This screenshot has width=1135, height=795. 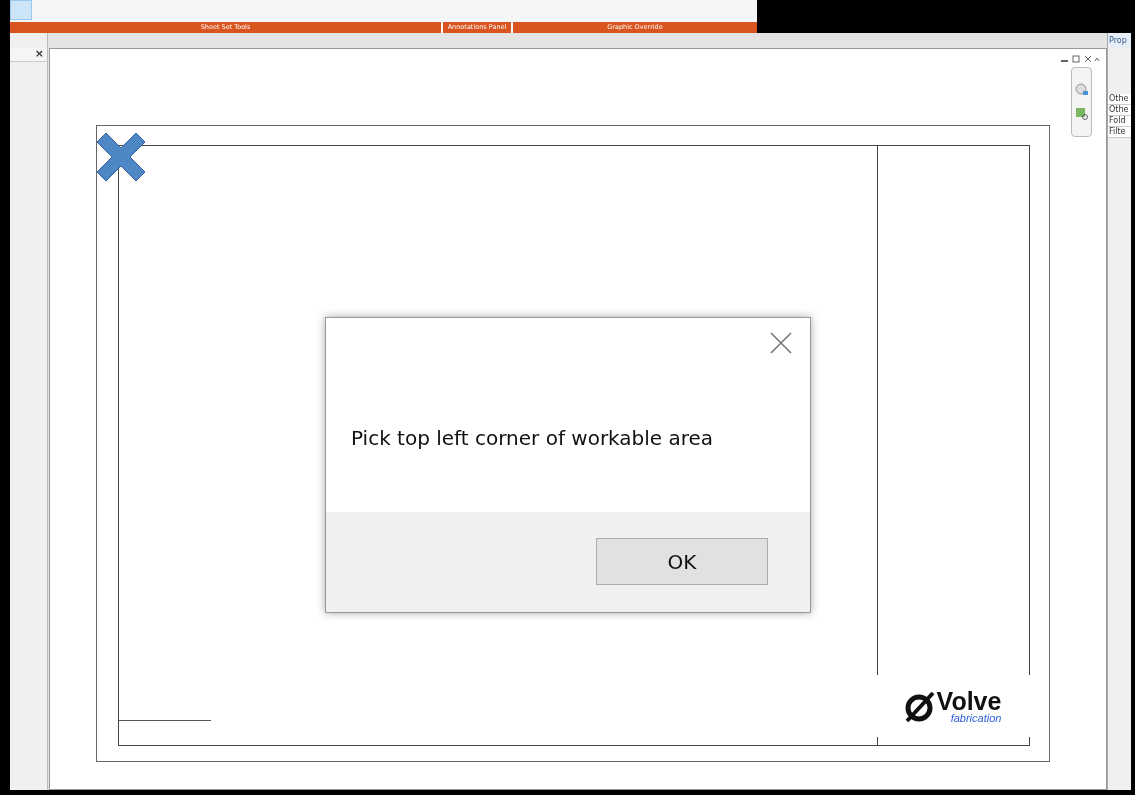 What do you see at coordinates (969, 700) in the screenshot?
I see `logo-name: Volve` at bounding box center [969, 700].